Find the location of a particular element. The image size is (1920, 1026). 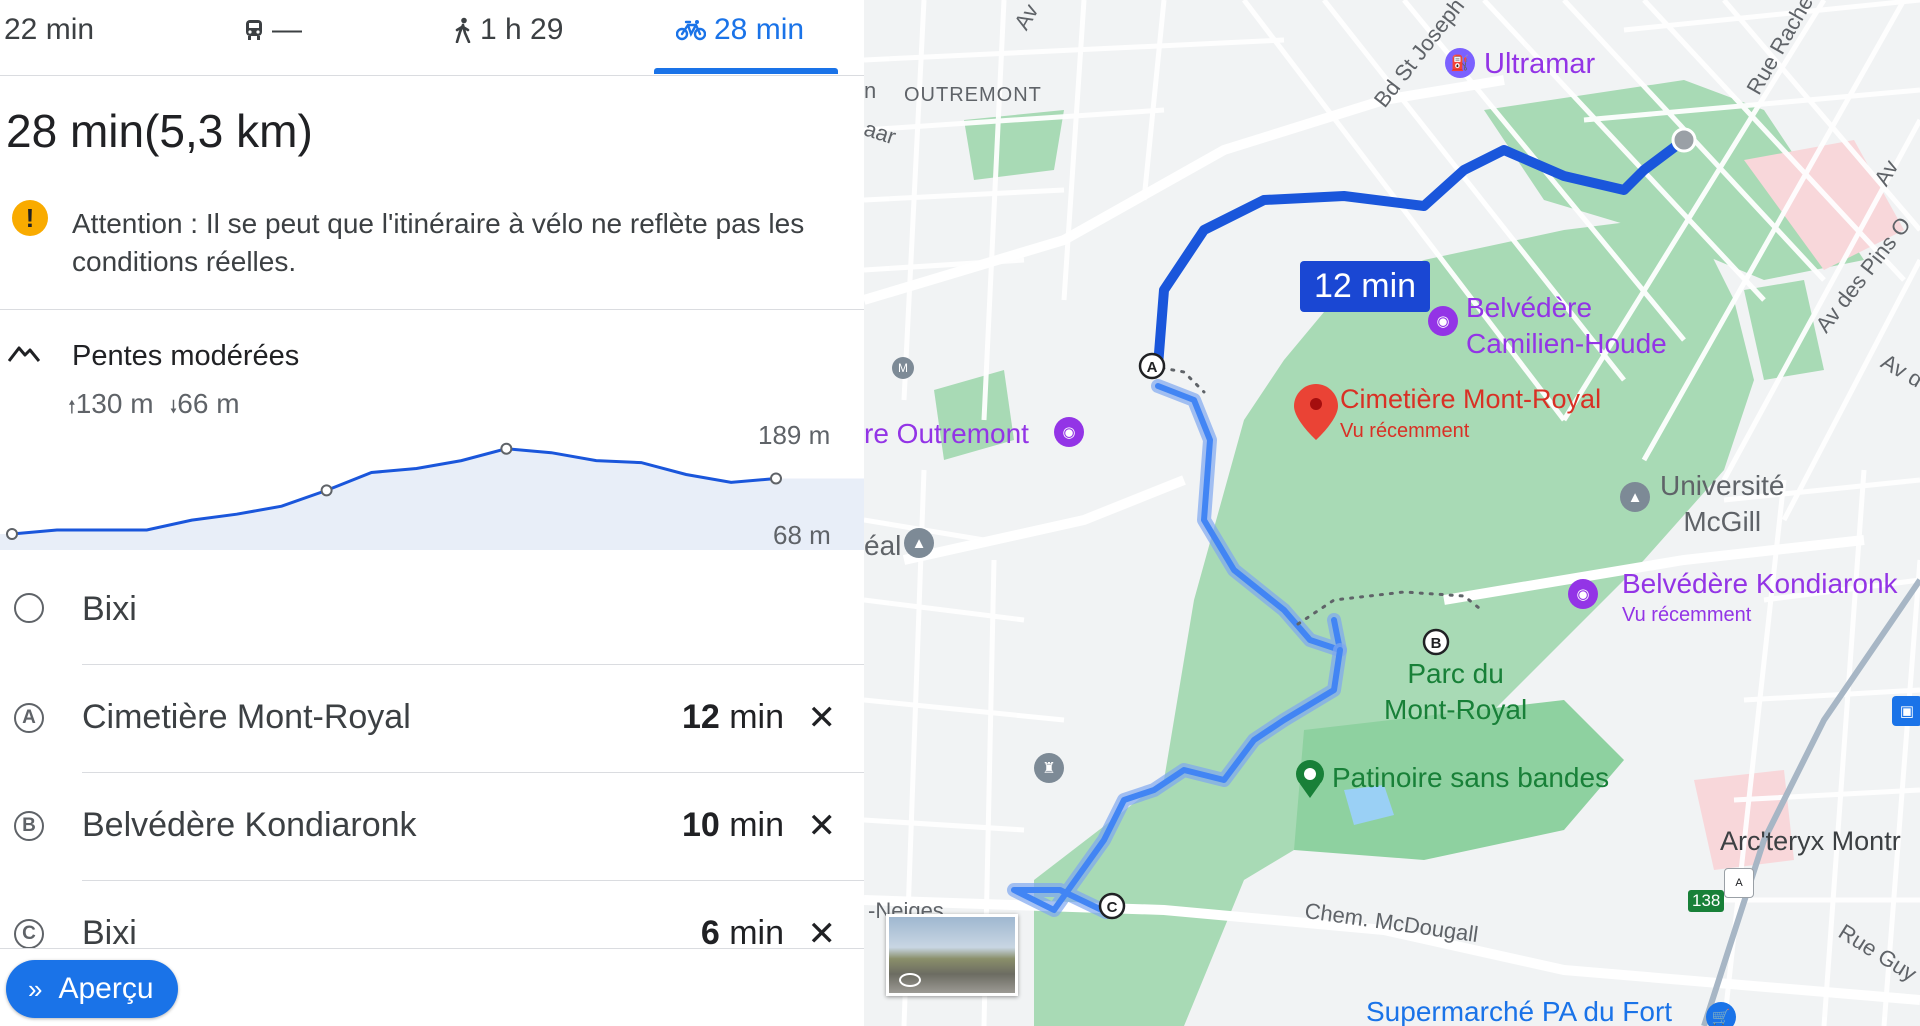

map-label-line: McGill is located at coordinates (1722, 521).